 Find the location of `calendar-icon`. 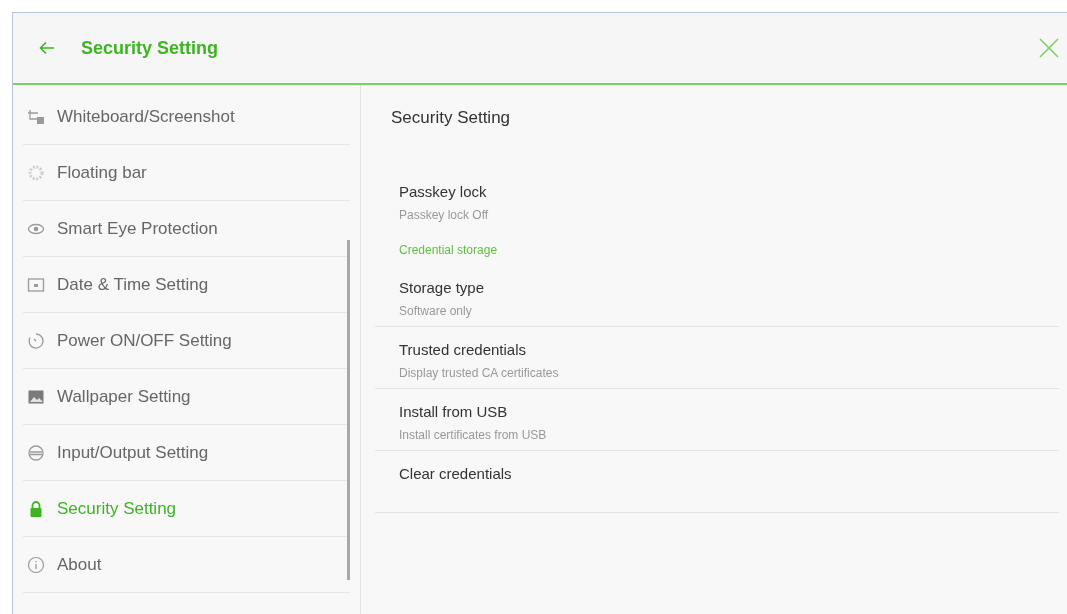

calendar-icon is located at coordinates (36, 284).